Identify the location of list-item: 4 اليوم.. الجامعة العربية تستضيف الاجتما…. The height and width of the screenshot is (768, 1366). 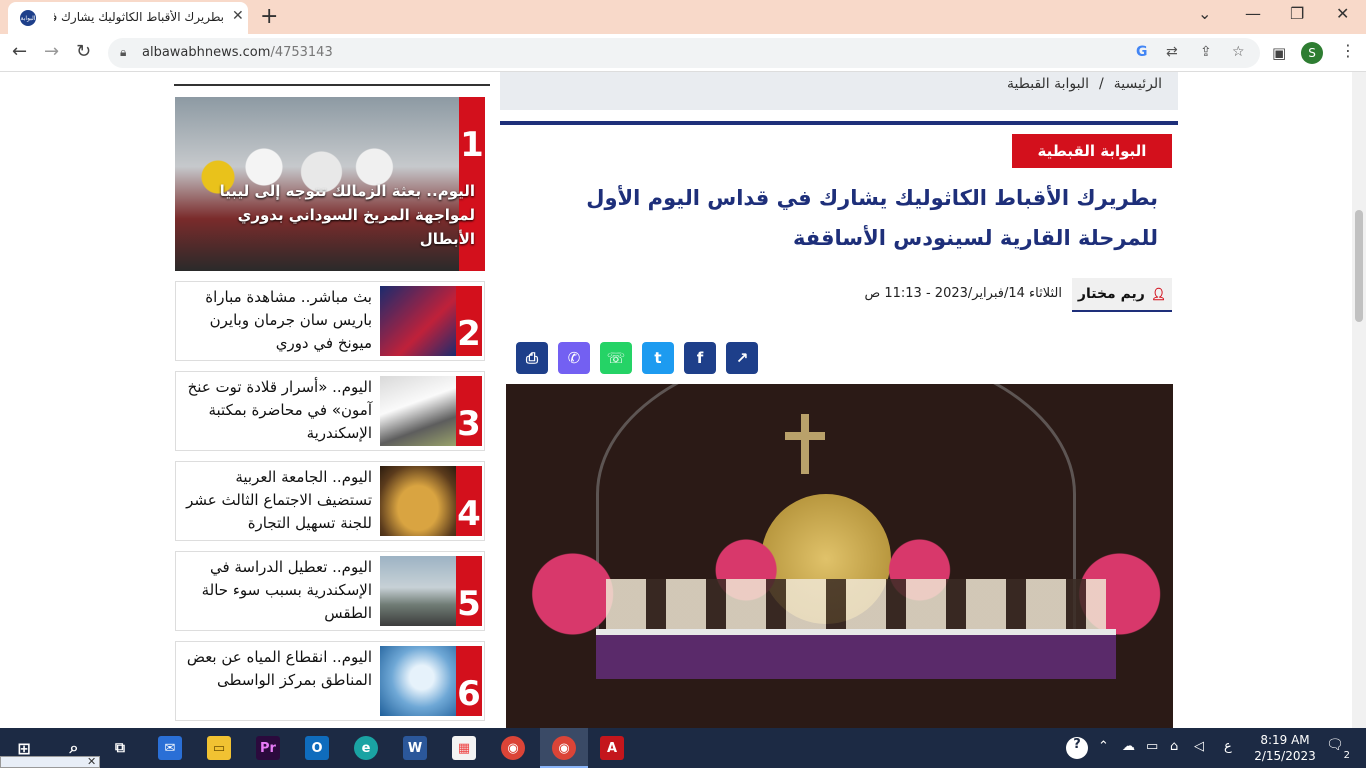
(330, 501).